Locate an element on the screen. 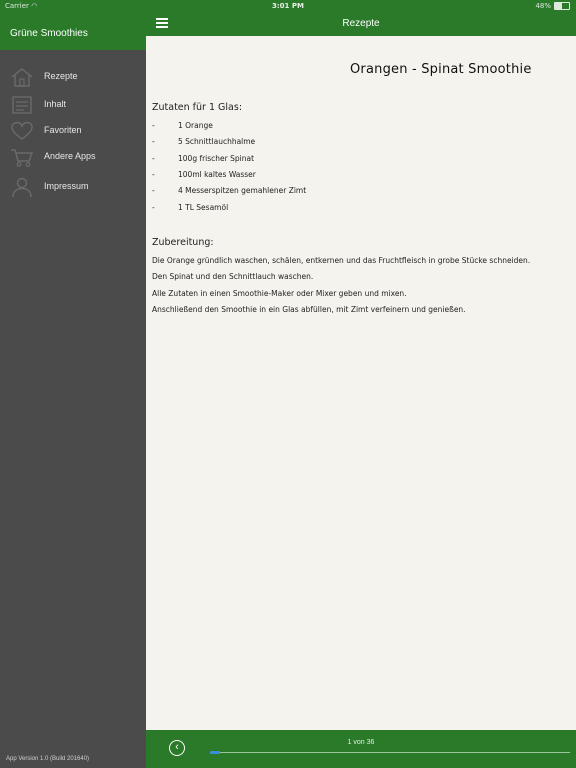 This screenshot has height=768, width=576. navigation-bar: Rezepte is located at coordinates (361, 24).